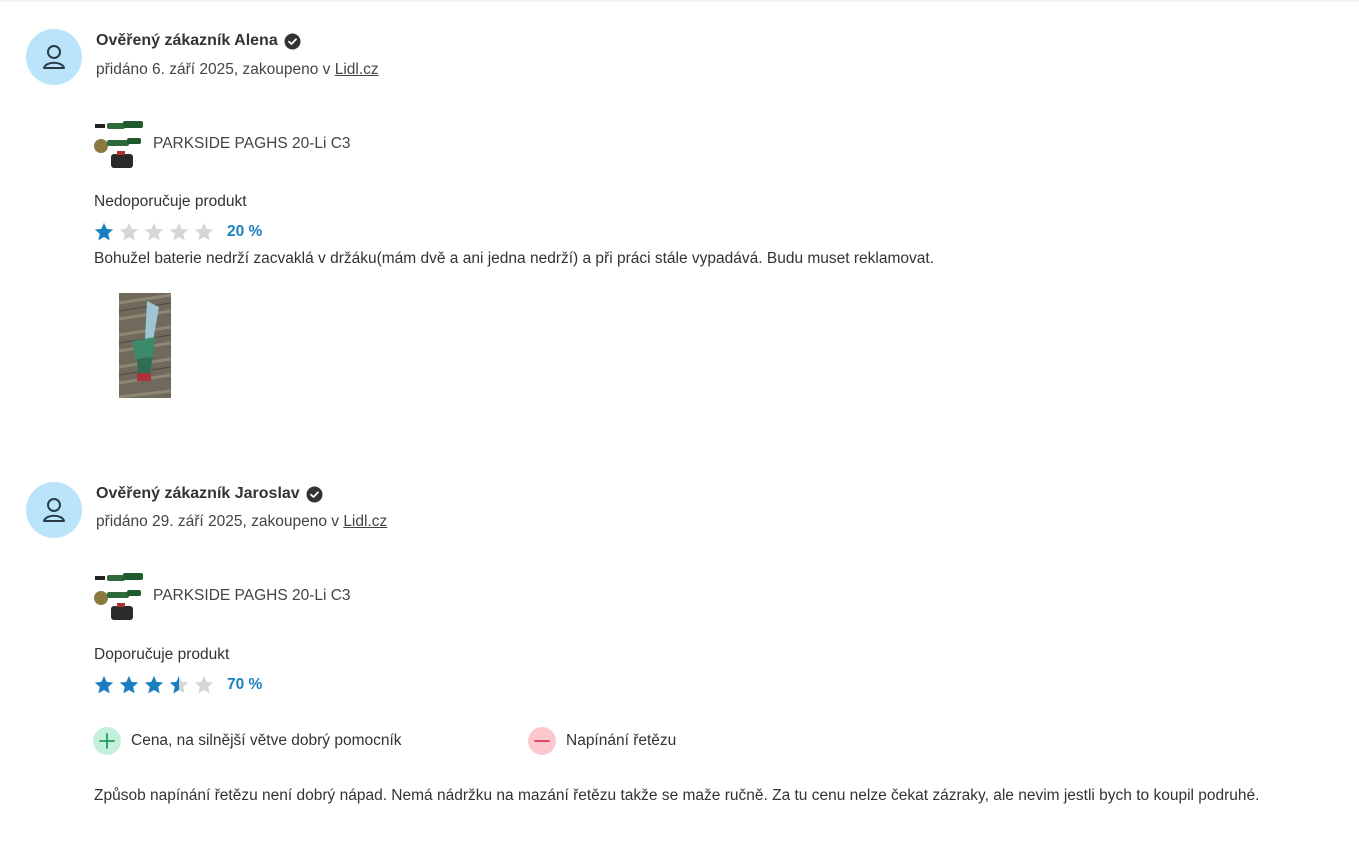 The image size is (1359, 847). Describe the element at coordinates (621, 740) in the screenshot. I see `con-text: Napínání řetězu` at that location.